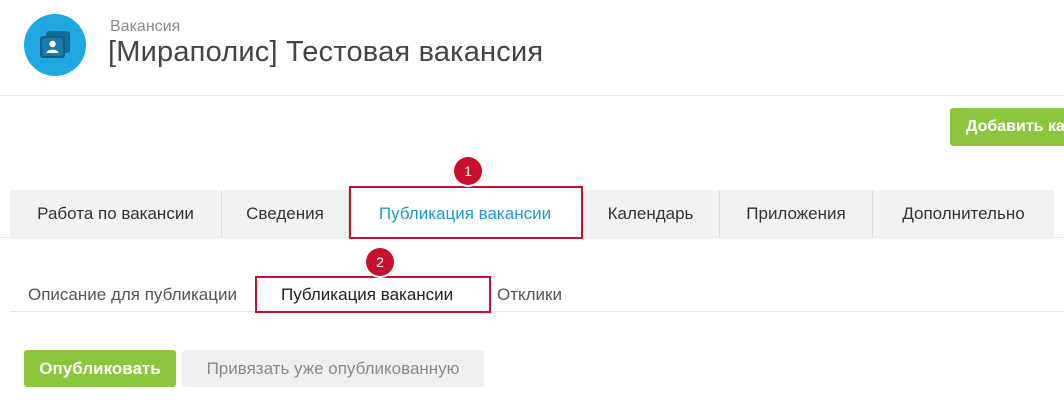 This screenshot has height=414, width=1064. Describe the element at coordinates (537, 311) in the screenshot. I see `subtabs-divider` at that location.